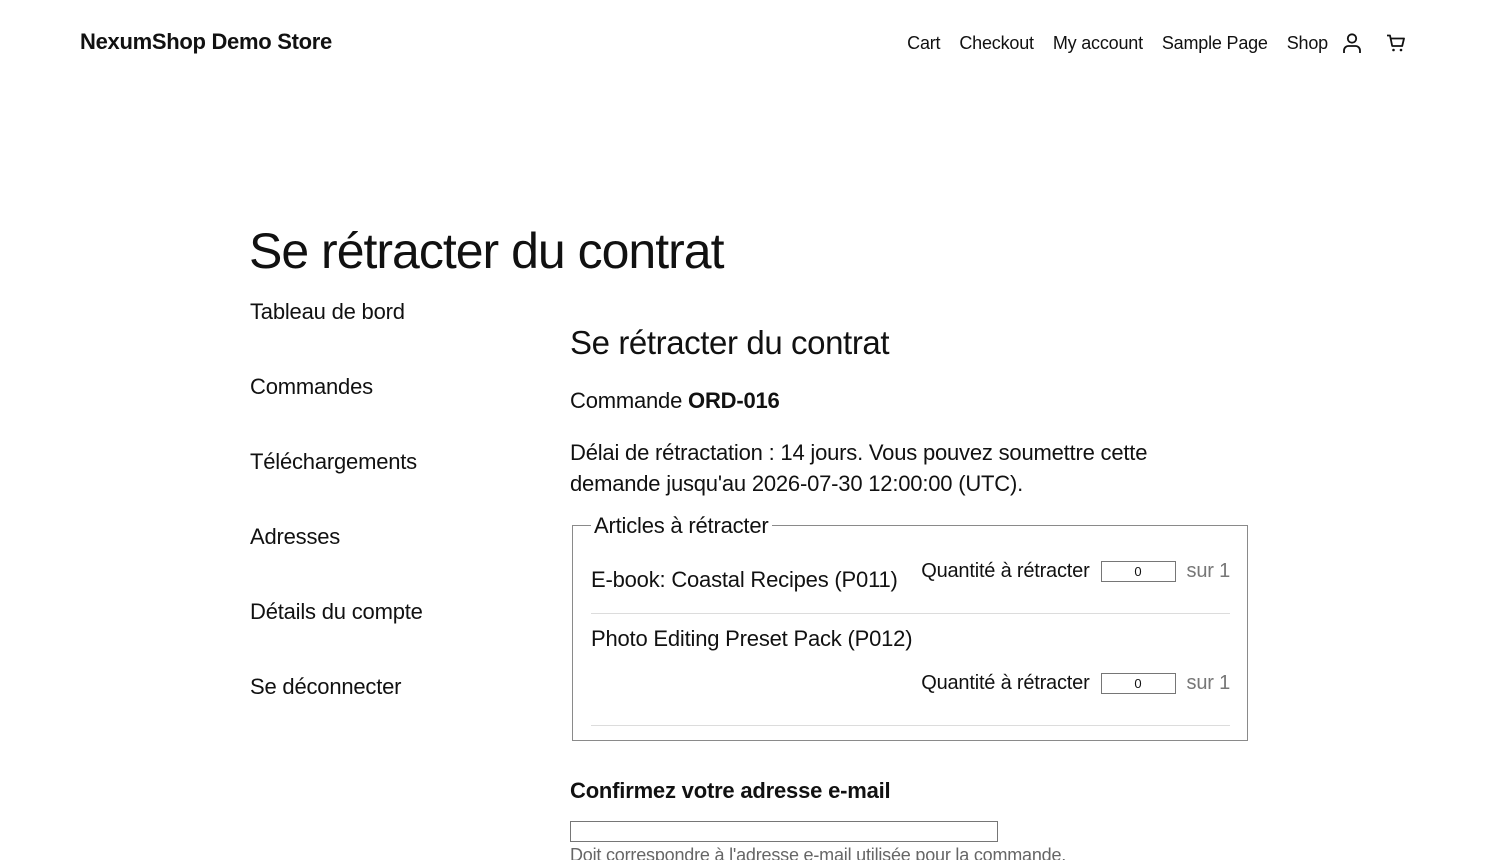  I want to click on article-name: E-book: Coastal Recipes (P011), so click(744, 579).